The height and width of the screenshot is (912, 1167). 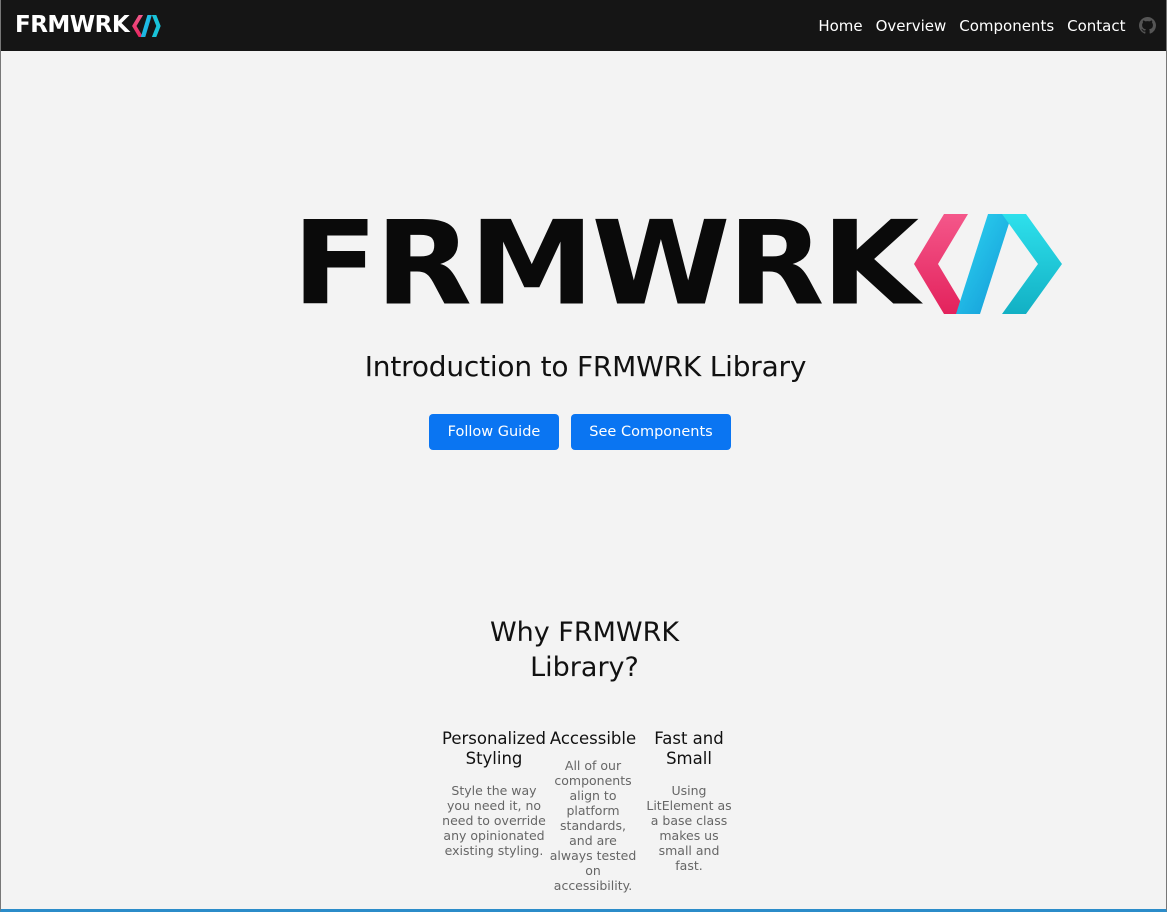 I want to click on nav-link-overview: Overview, so click(x=911, y=26).